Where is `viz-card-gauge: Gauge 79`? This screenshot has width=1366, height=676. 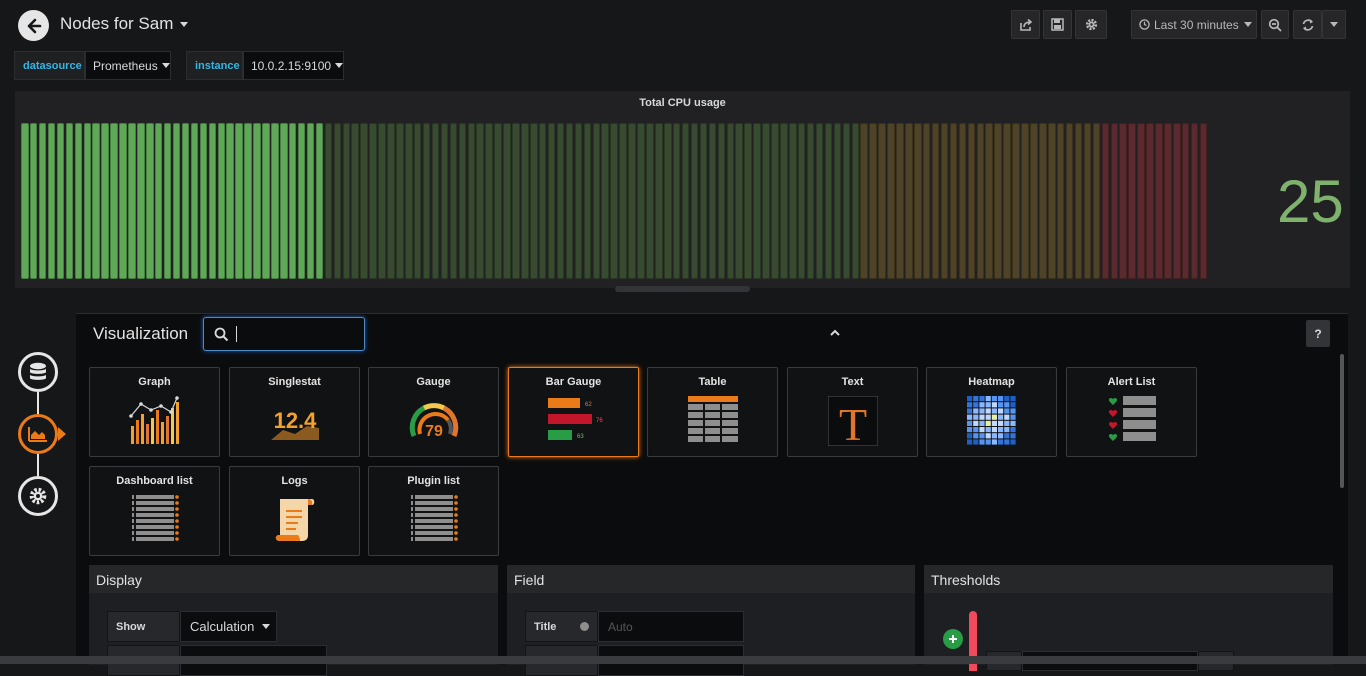 viz-card-gauge: Gauge 79 is located at coordinates (433, 412).